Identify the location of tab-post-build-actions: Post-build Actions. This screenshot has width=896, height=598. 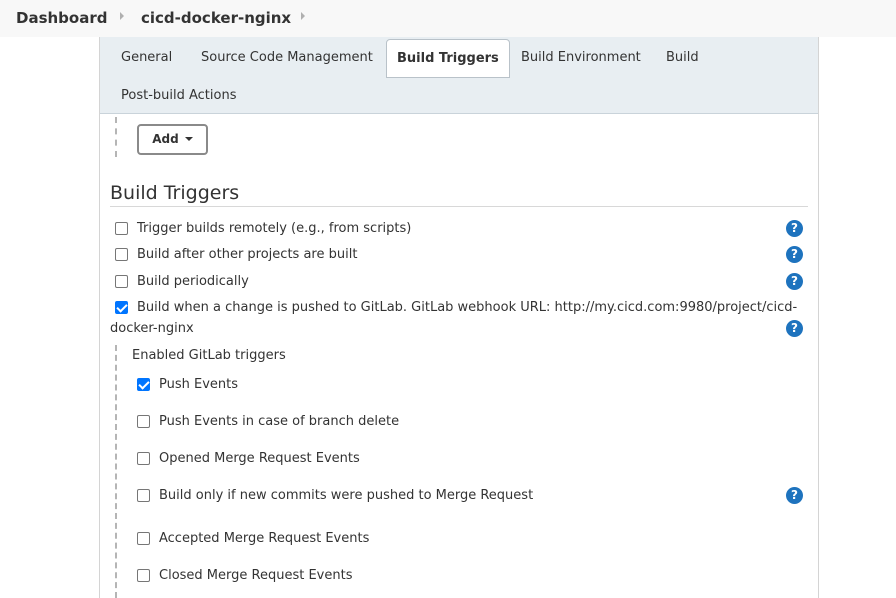
(178, 96).